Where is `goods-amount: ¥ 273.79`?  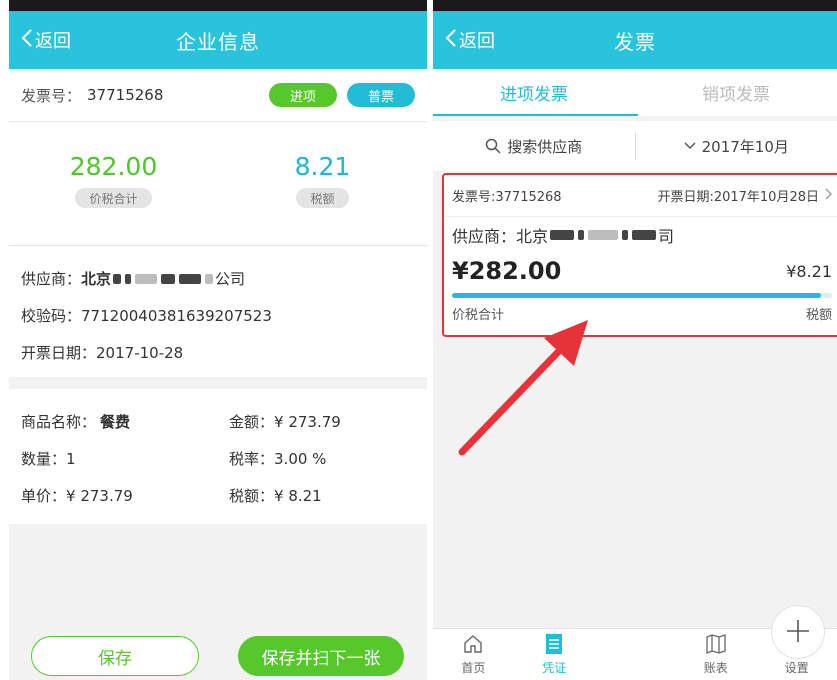 goods-amount: ¥ 273.79 is located at coordinates (307, 421).